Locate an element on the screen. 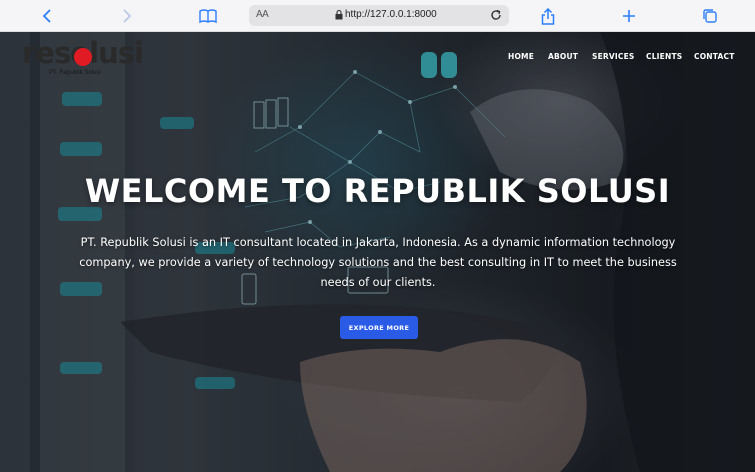  nav-services: SERVICES is located at coordinates (613, 56).